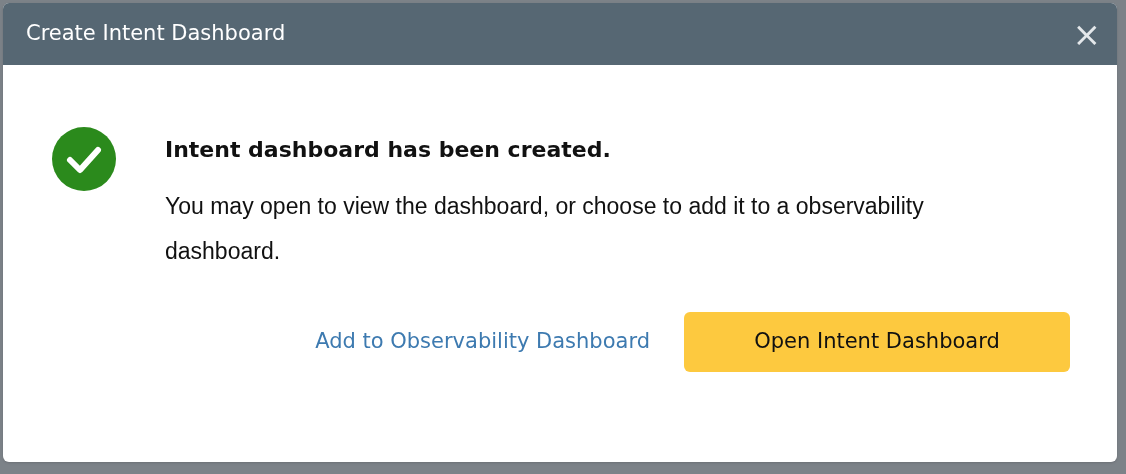 The width and height of the screenshot is (1126, 474). I want to click on open-button: Open Intent Dashboard, so click(877, 342).